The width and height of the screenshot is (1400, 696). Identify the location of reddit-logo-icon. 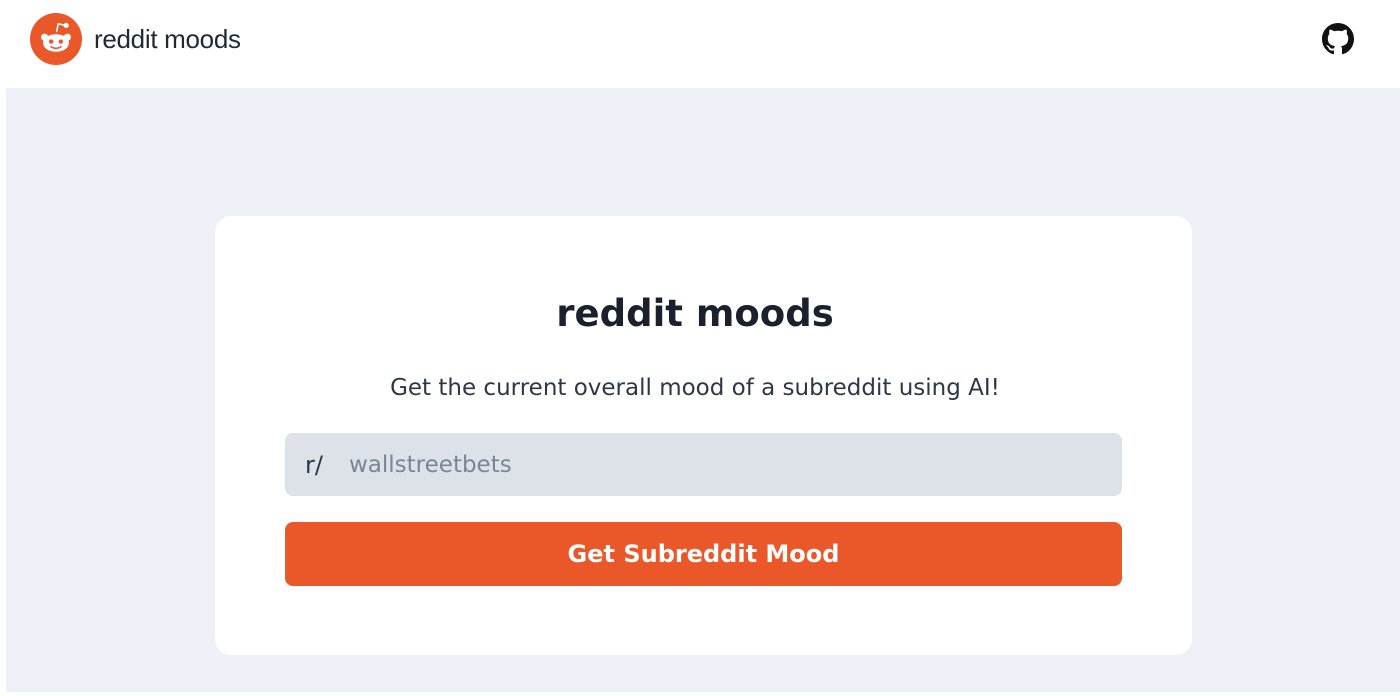
(56, 39).